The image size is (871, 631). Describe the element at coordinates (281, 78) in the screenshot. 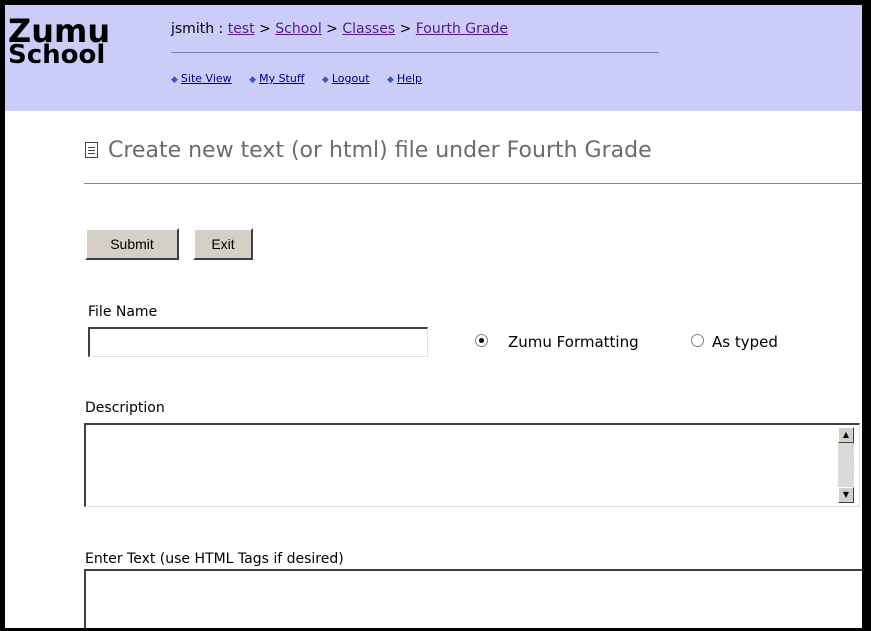

I see `nav-my-stuff-link: My Stuff` at that location.